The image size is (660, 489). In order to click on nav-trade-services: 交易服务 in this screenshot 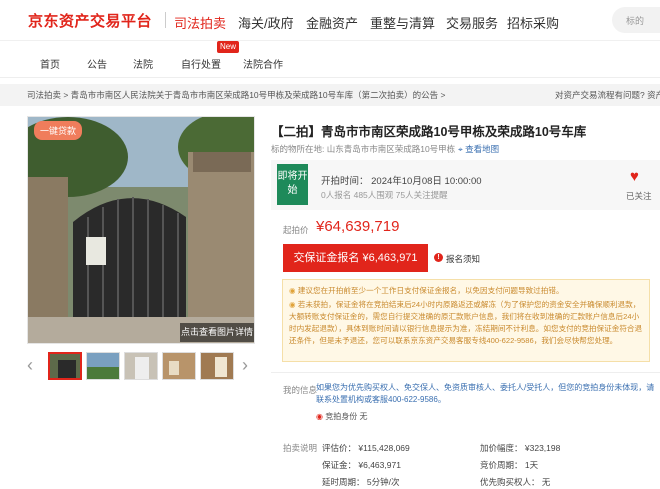, I will do `click(472, 22)`.